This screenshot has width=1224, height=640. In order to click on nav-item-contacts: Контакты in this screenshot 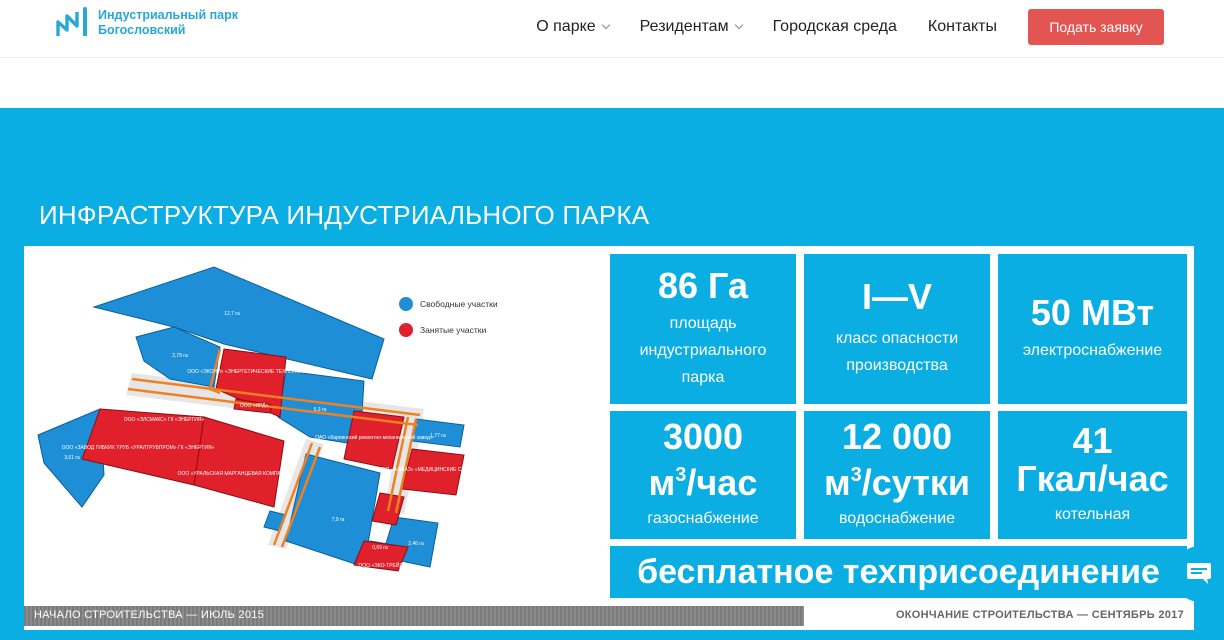, I will do `click(962, 27)`.